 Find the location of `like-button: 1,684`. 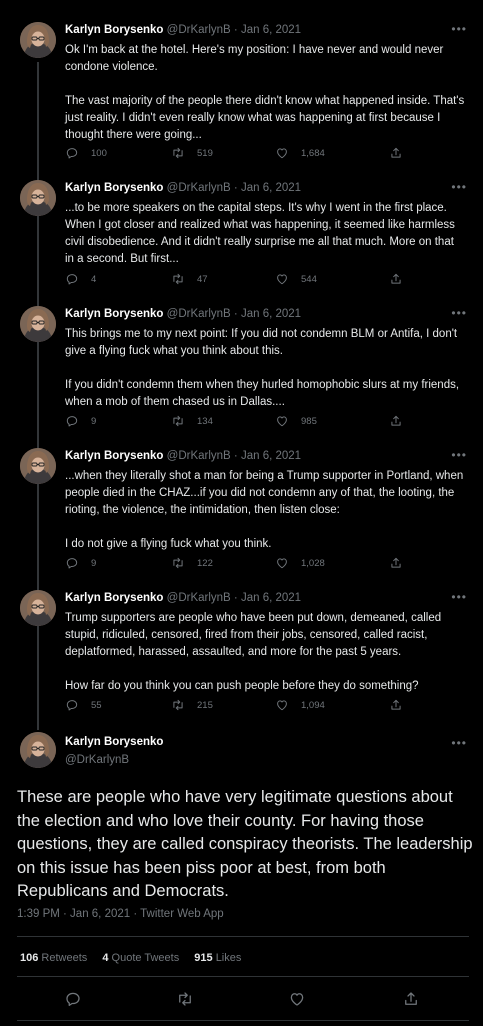

like-button: 1,684 is located at coordinates (300, 153).